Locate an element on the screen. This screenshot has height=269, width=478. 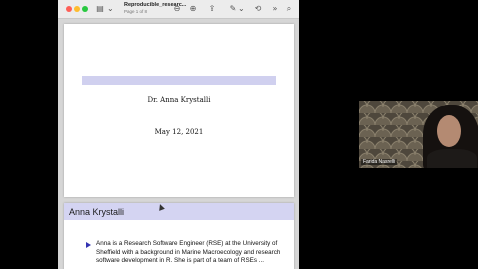
close-window-button is located at coordinates (69, 9).